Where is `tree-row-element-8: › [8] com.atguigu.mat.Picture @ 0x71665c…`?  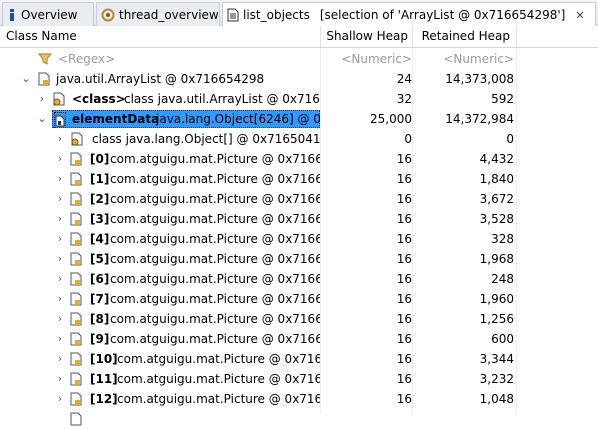 tree-row-element-8: › [8] com.atguigu.mat.Picture @ 0x71665c… is located at coordinates (299, 319).